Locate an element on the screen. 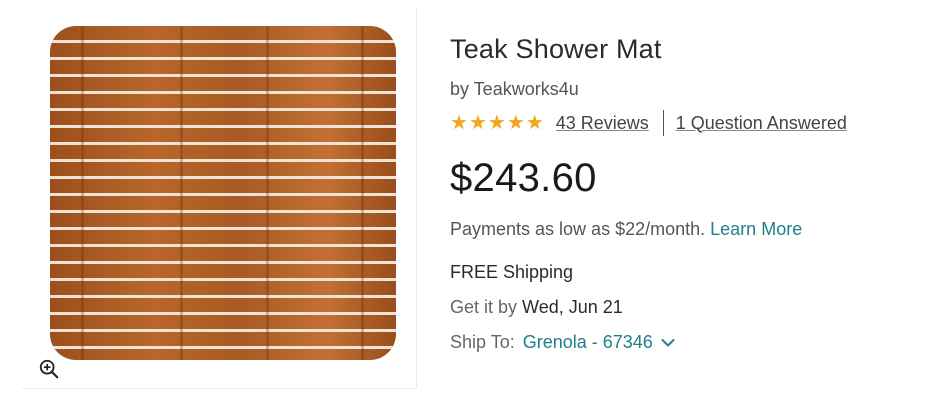  star-rating: ★ ★ ★ ★ ★ is located at coordinates (497, 123).